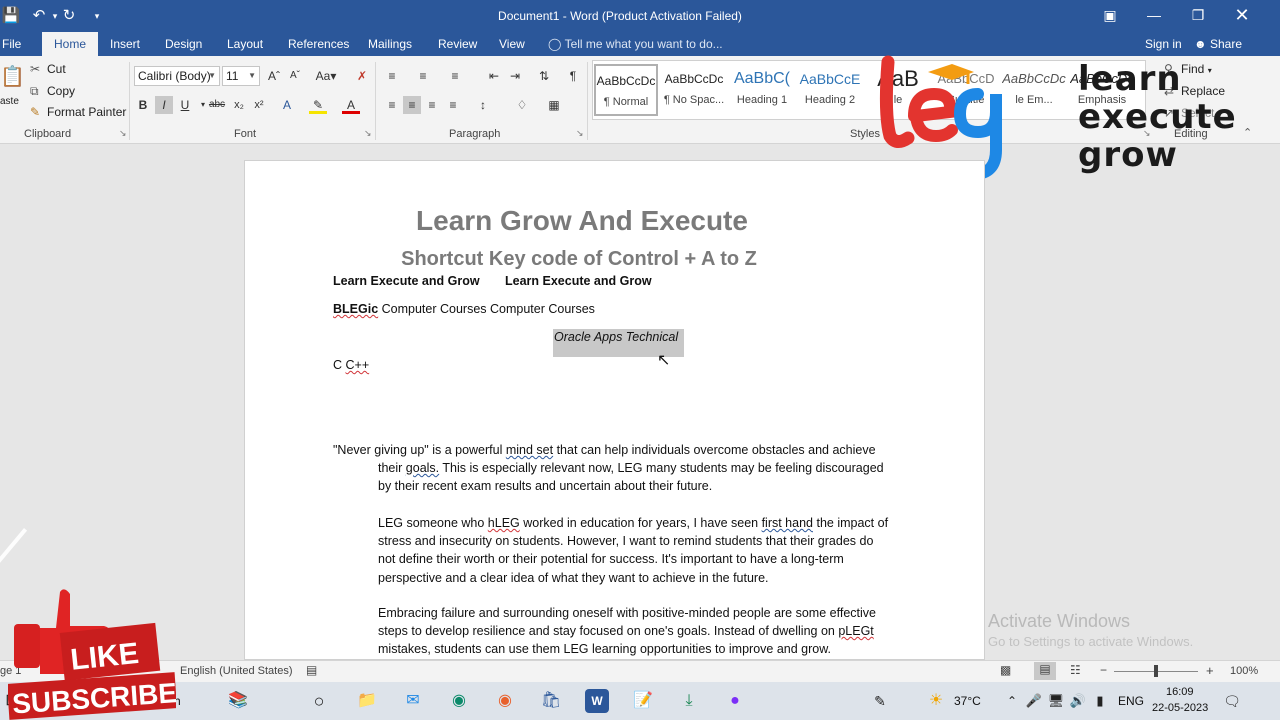  What do you see at coordinates (459, 701) in the screenshot?
I see `edge-icon: ◉` at bounding box center [459, 701].